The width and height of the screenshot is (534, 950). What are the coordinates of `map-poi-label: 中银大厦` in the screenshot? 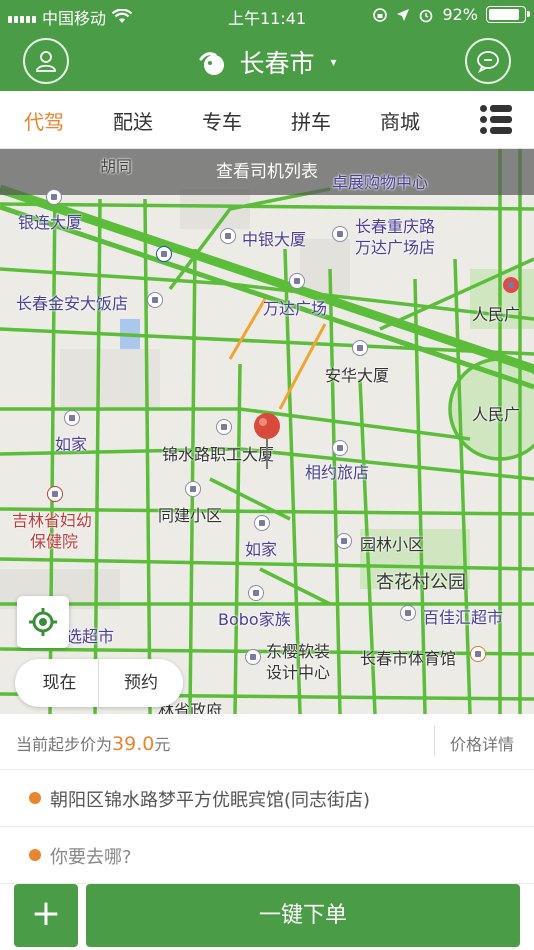 It's located at (274, 239).